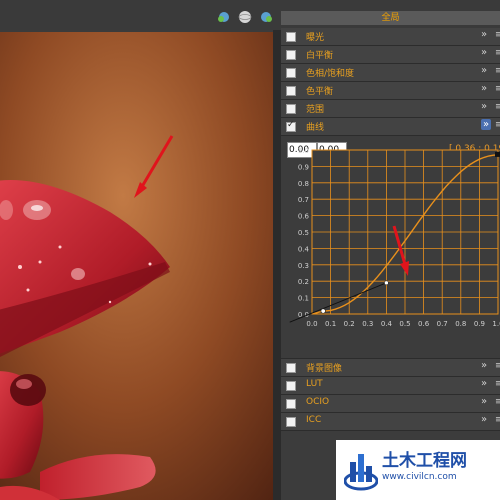  I want to click on section-top-1: 白平衡 » ≡, so click(390, 55).